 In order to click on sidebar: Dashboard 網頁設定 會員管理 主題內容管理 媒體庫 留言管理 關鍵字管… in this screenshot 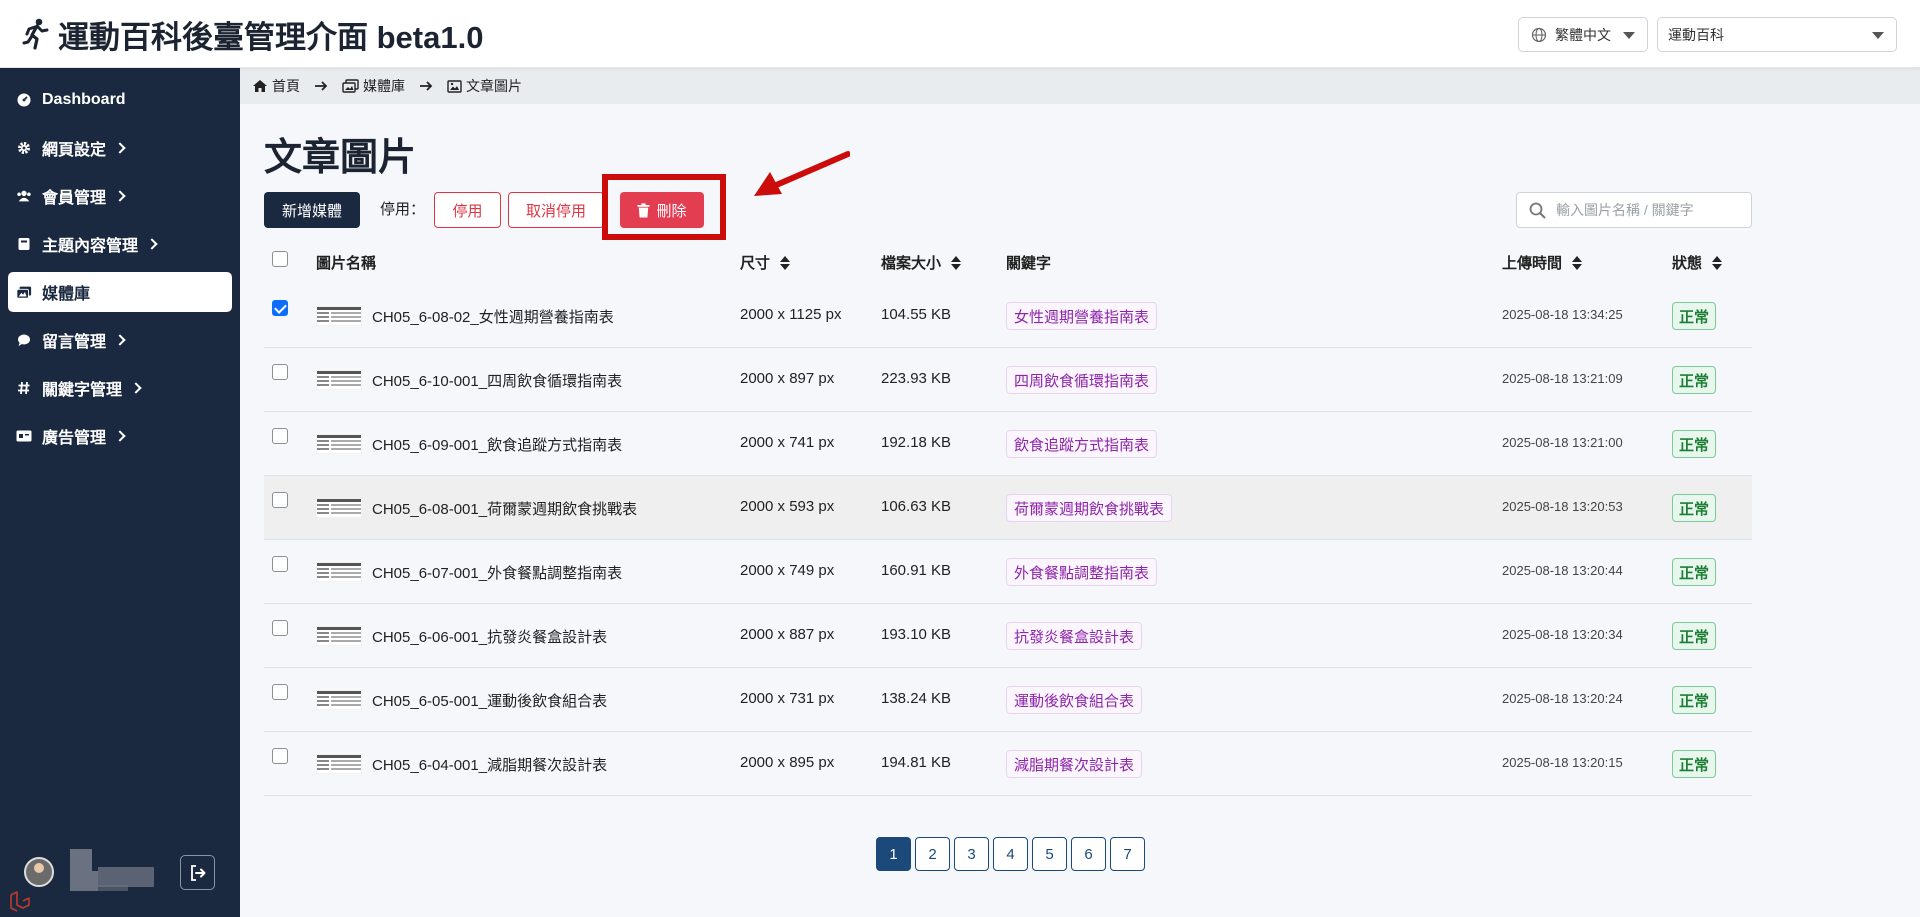, I will do `click(120, 492)`.